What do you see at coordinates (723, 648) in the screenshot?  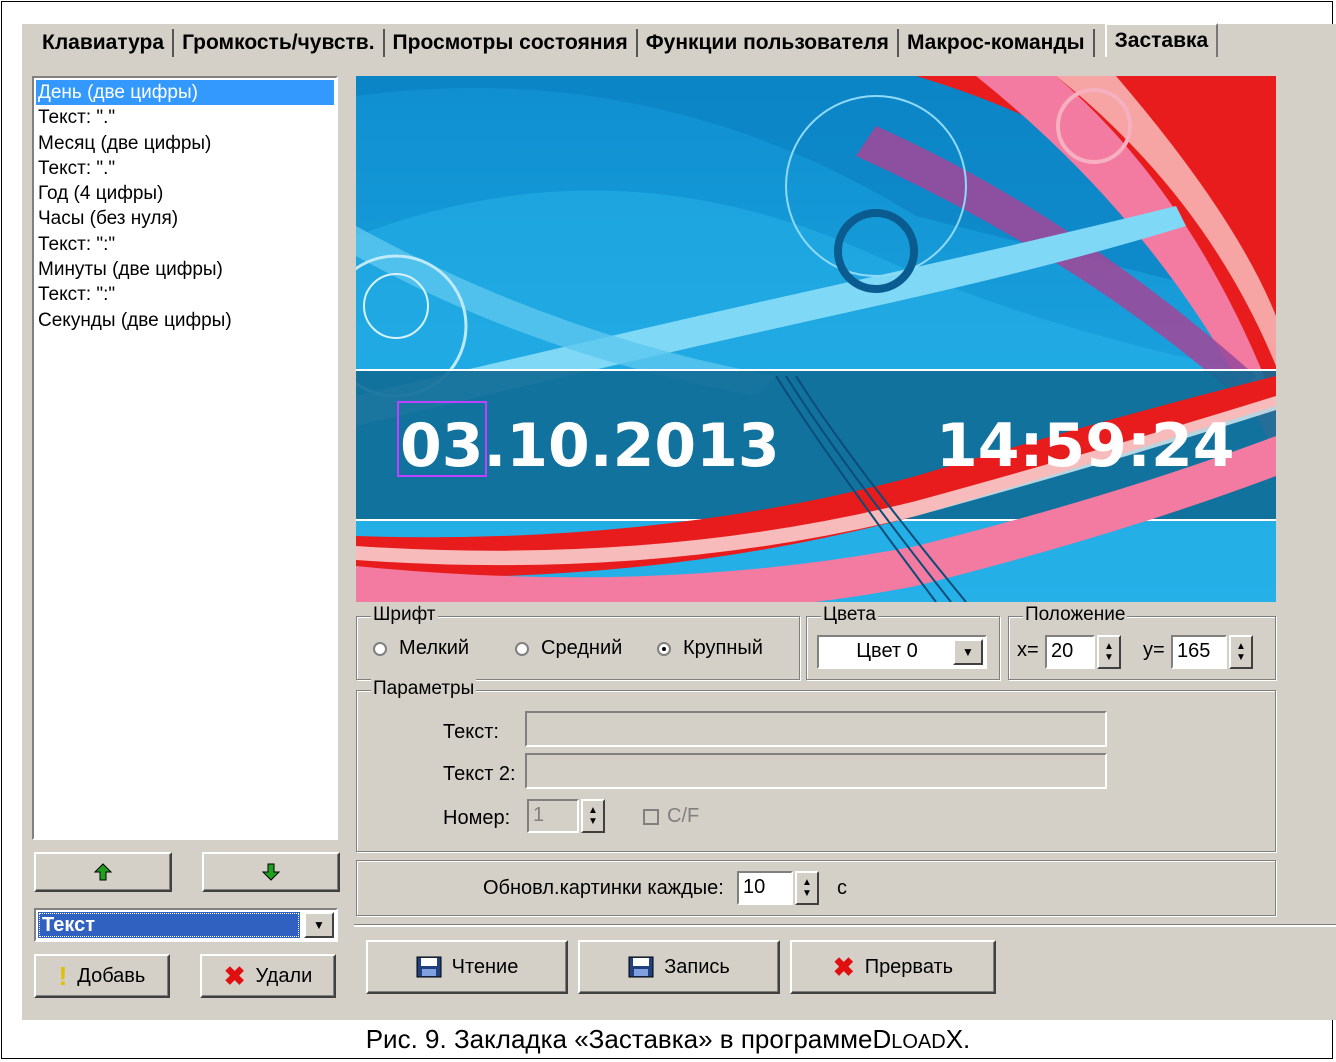 I see `font-large-label: Крупный` at bounding box center [723, 648].